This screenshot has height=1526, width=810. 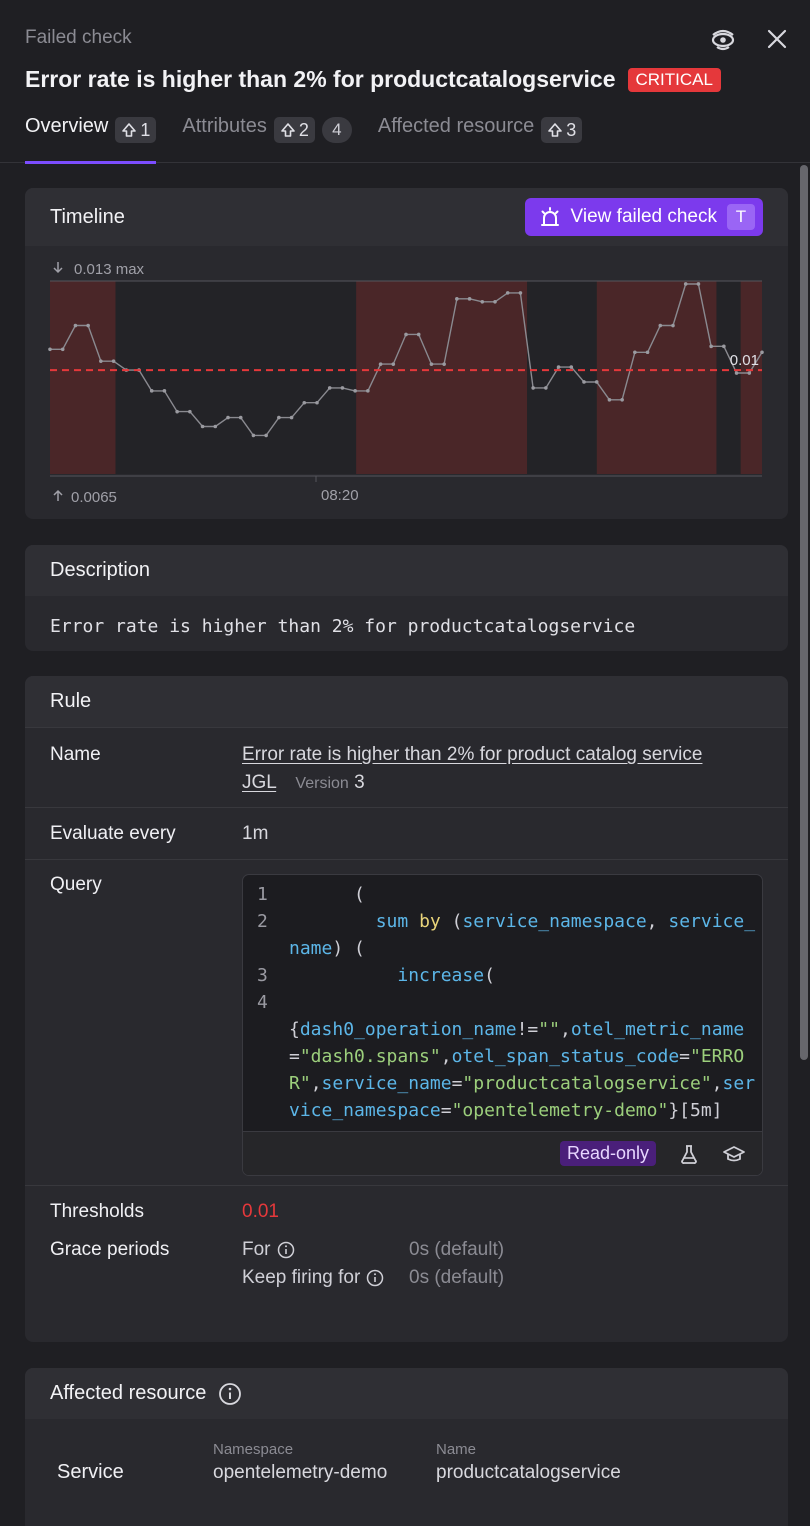 What do you see at coordinates (110, 1249) in the screenshot?
I see `grace-label: Grace periods` at bounding box center [110, 1249].